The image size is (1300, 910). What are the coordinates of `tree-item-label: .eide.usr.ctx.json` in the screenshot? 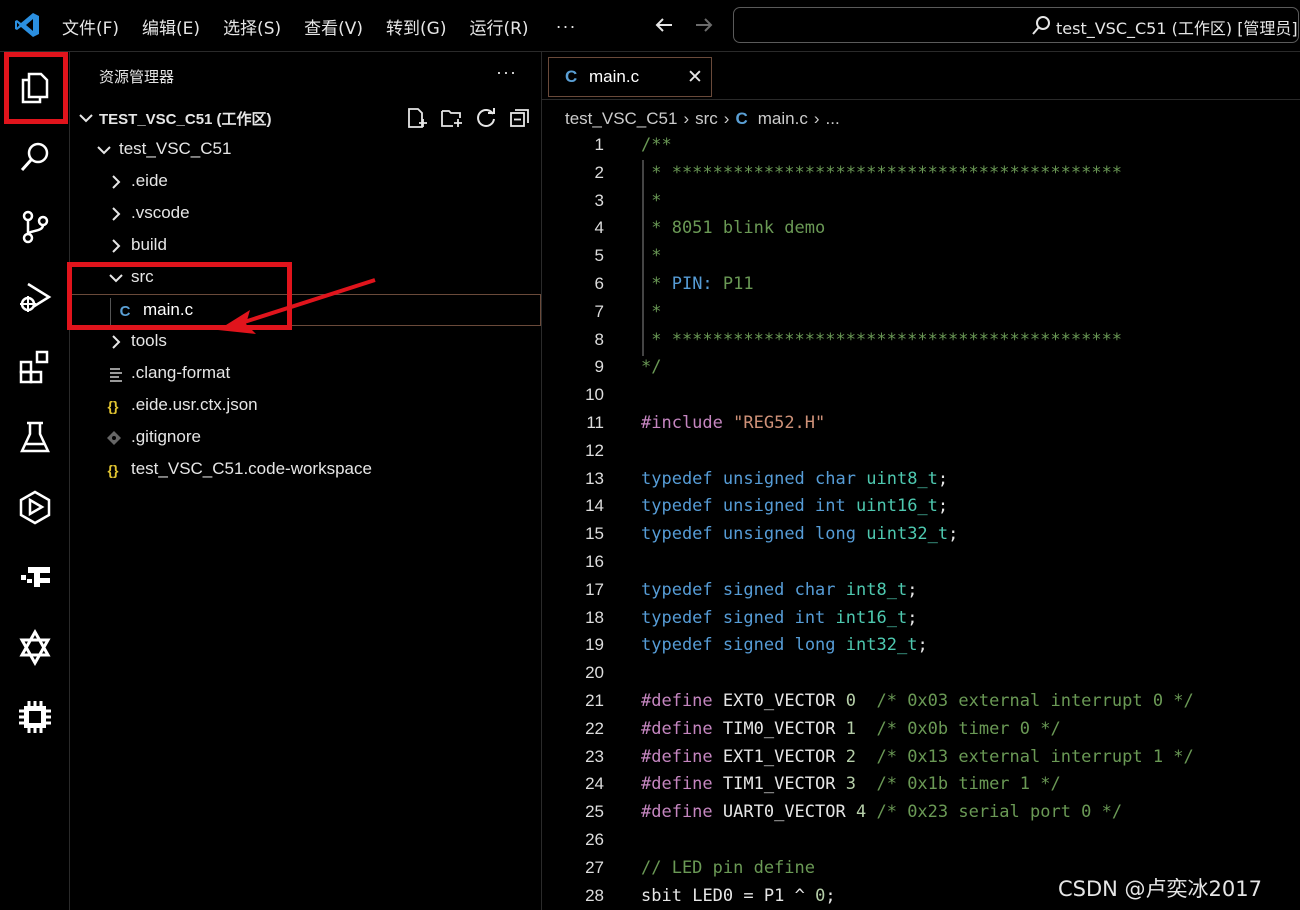 It's located at (194, 404).